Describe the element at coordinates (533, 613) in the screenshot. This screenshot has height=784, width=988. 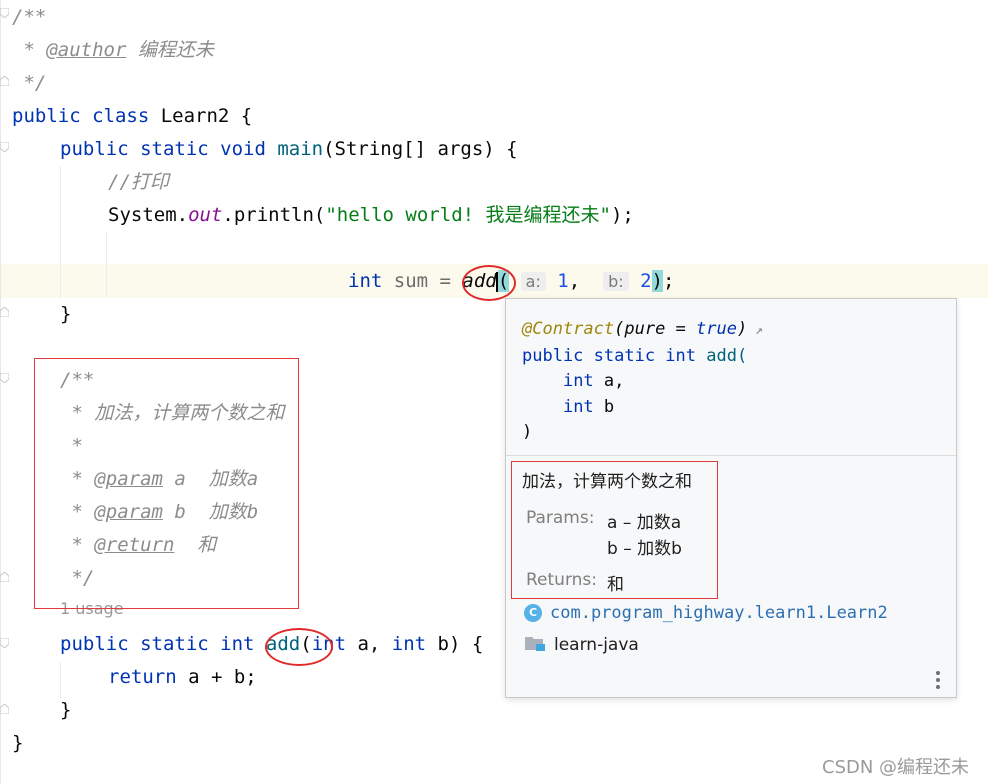
I see `class-icon: C` at that location.